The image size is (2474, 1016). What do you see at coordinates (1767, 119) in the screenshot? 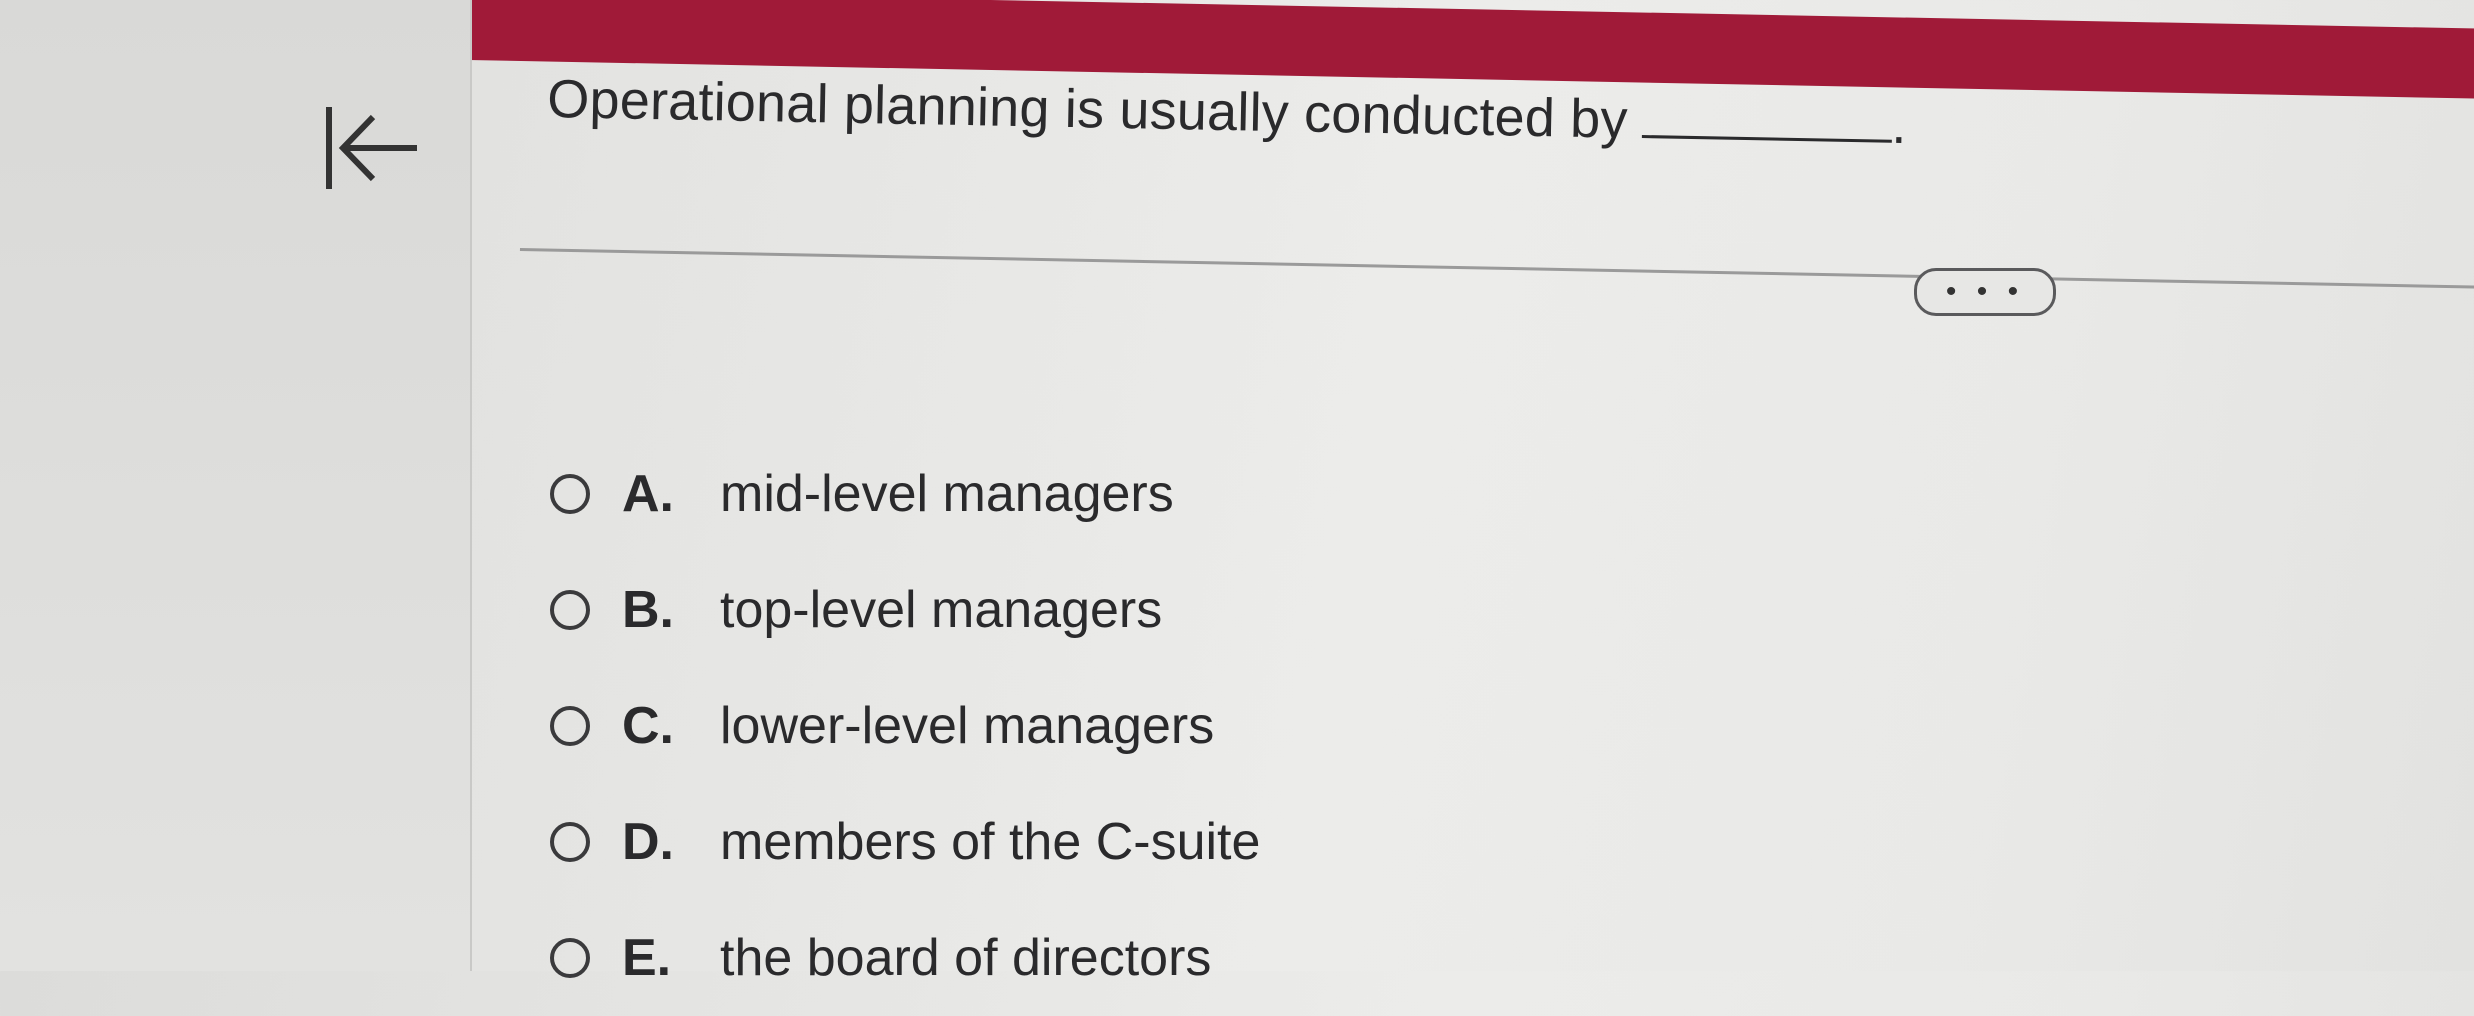
I see `answer-blank` at bounding box center [1767, 119].